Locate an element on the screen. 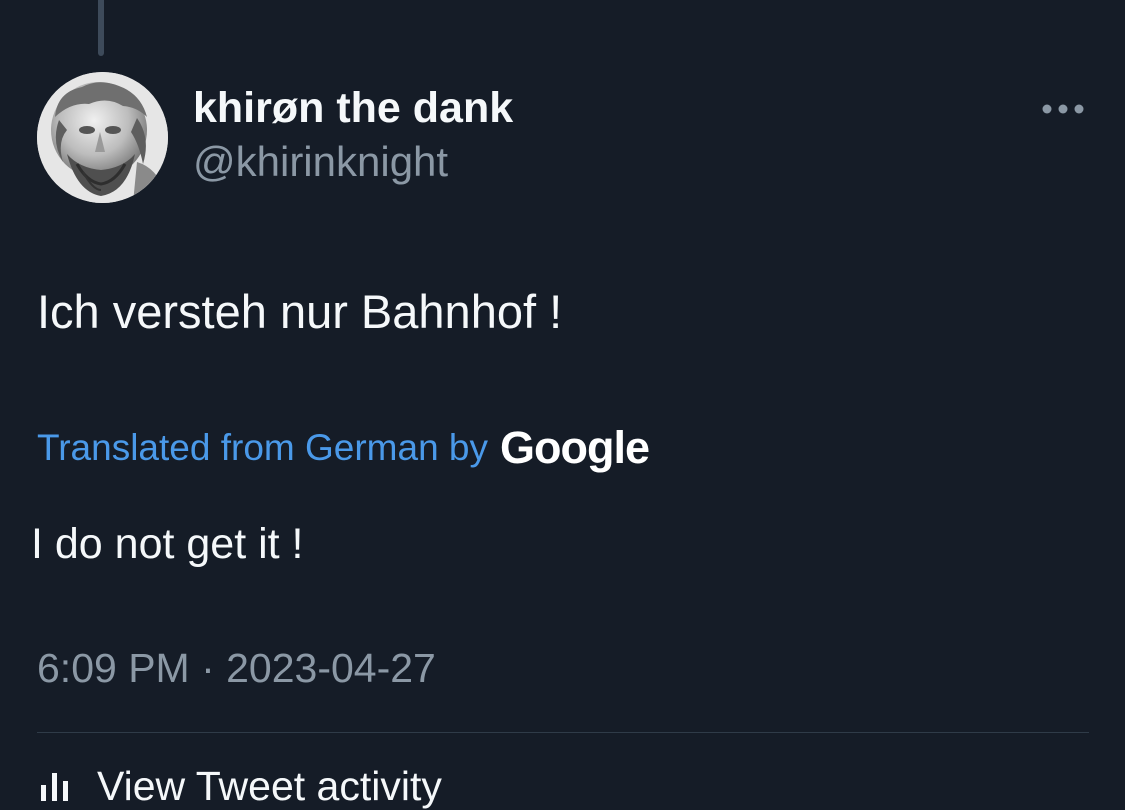  translated-text: I do not get it ! is located at coordinates (167, 544).